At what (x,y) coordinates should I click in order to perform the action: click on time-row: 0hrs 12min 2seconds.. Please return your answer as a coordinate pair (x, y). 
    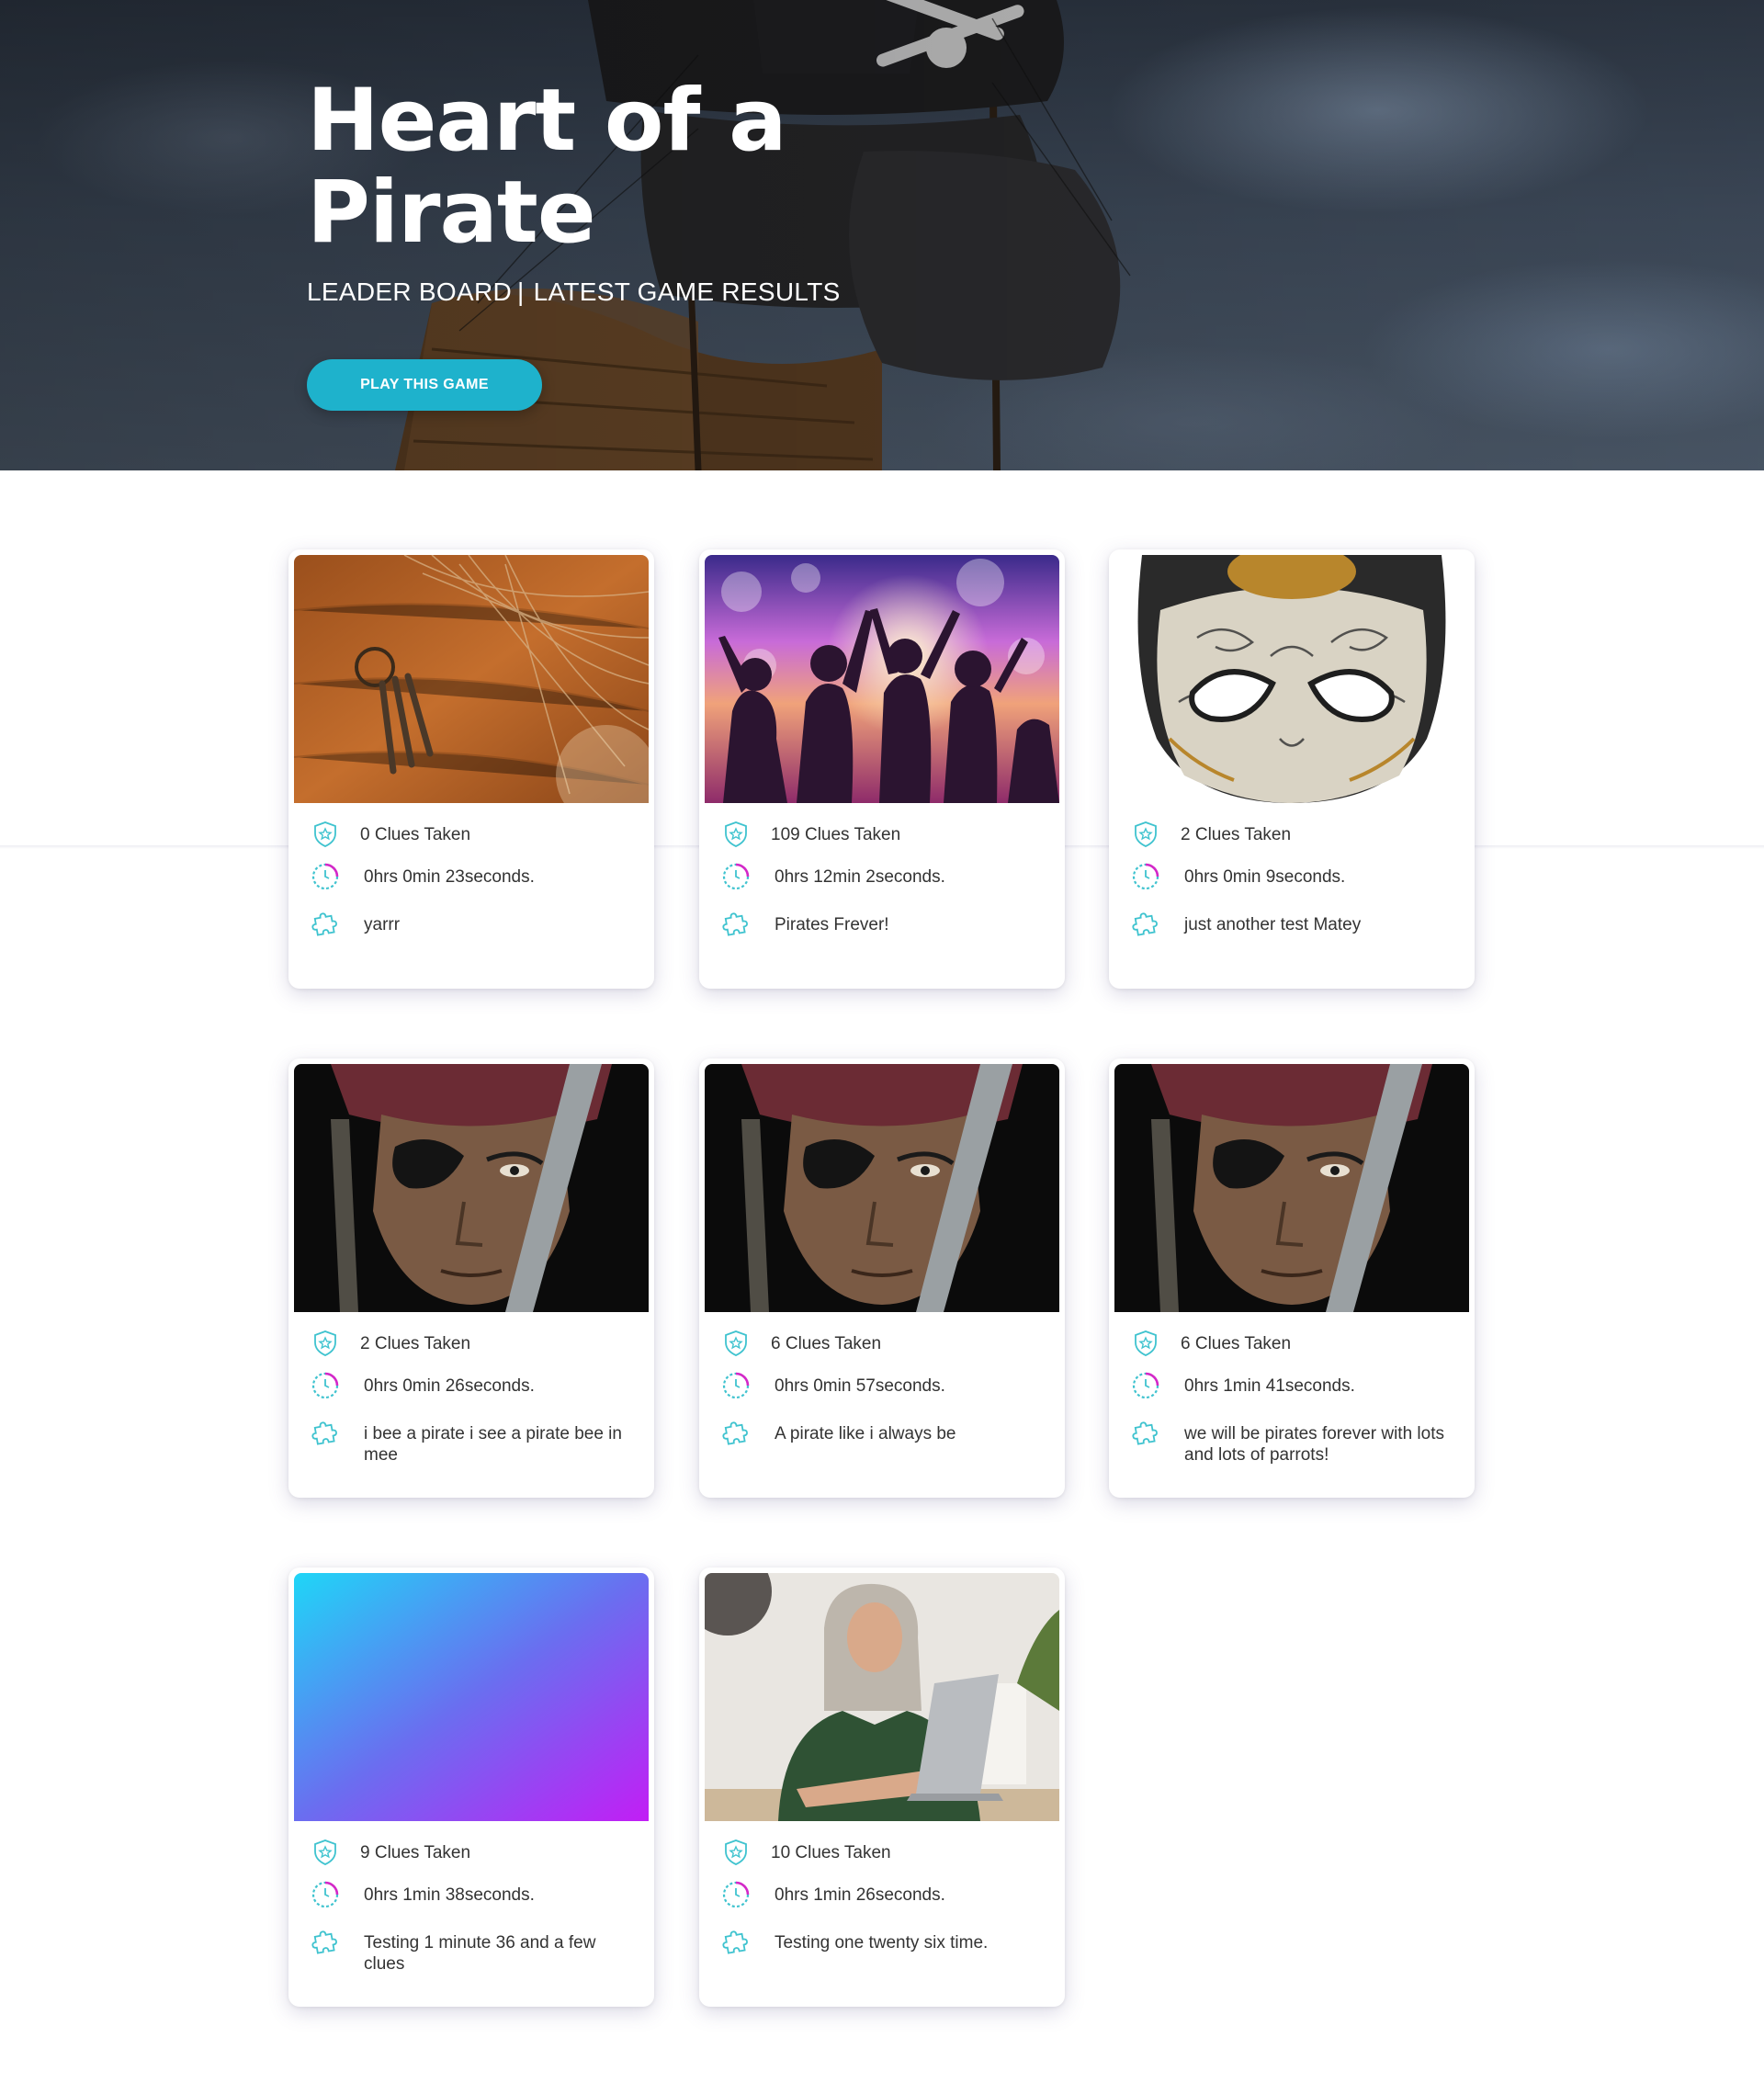
    Looking at the image, I should click on (833, 877).